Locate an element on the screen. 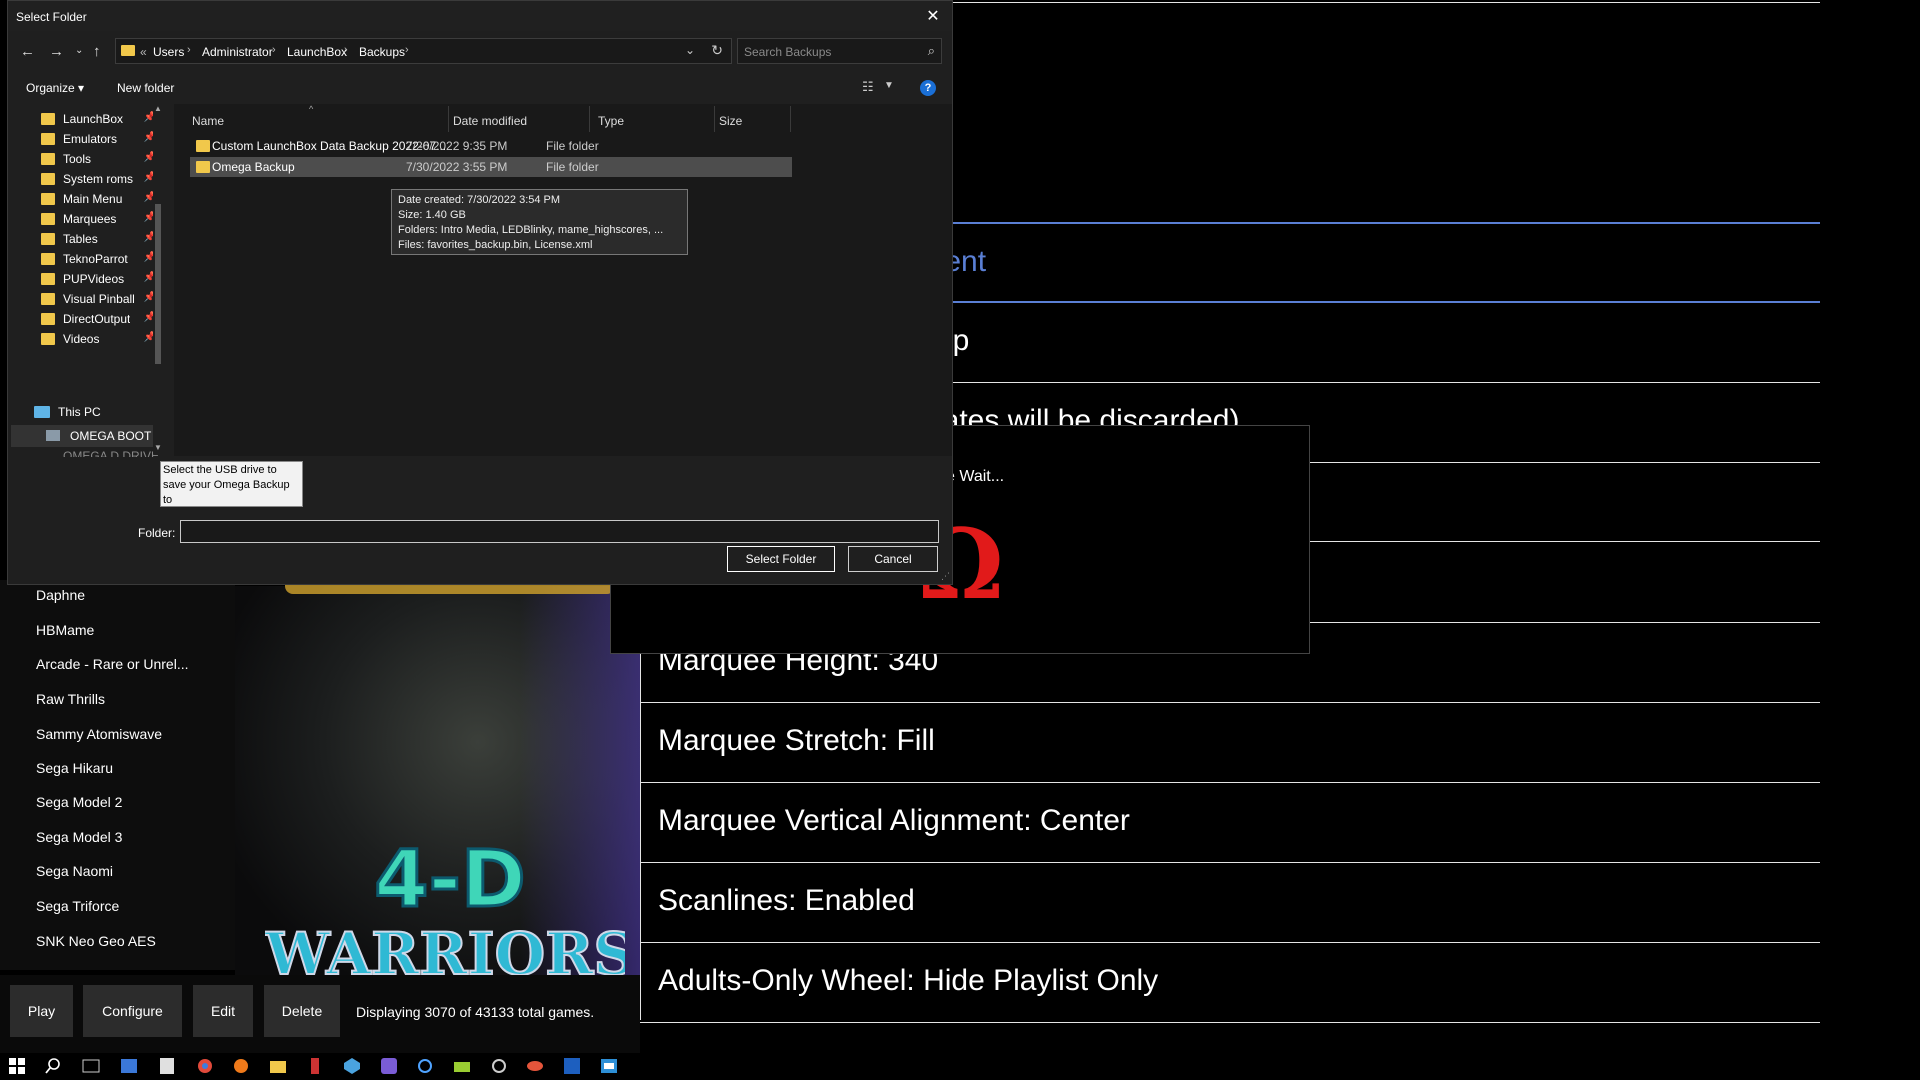  settings-icon is located at coordinates (499, 1066).